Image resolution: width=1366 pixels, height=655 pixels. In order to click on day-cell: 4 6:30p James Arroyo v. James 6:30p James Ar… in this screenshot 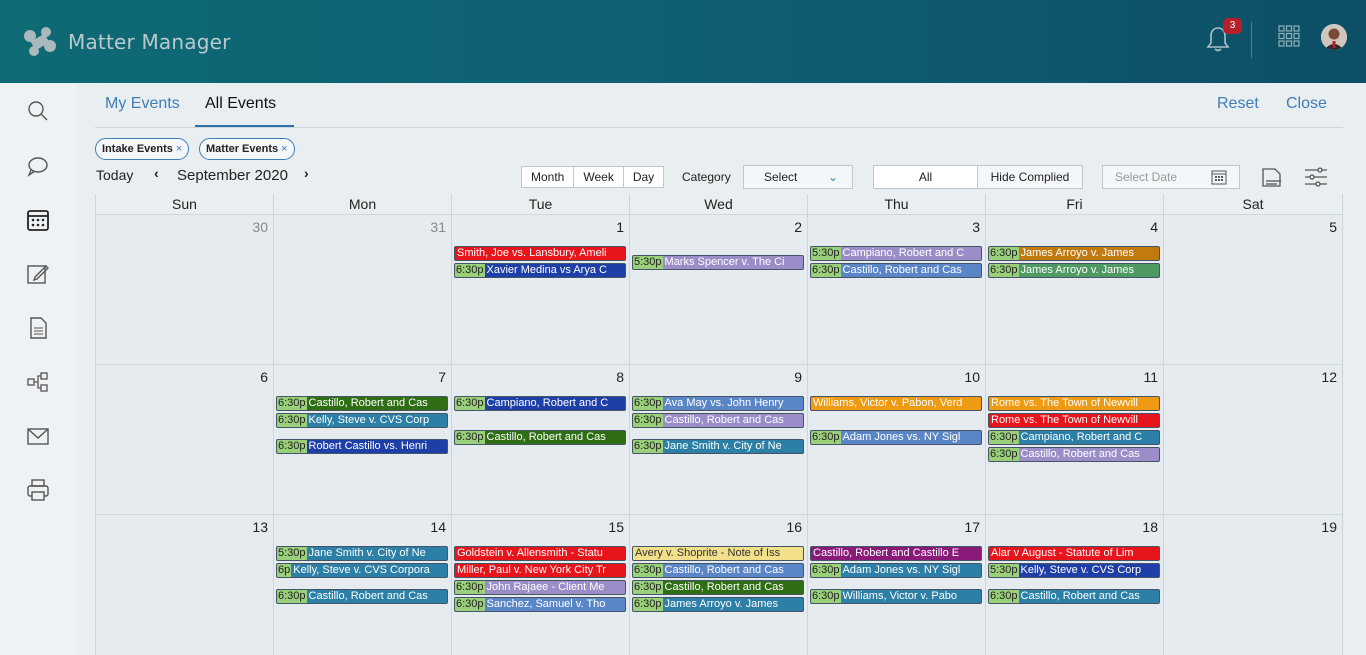, I will do `click(1075, 290)`.